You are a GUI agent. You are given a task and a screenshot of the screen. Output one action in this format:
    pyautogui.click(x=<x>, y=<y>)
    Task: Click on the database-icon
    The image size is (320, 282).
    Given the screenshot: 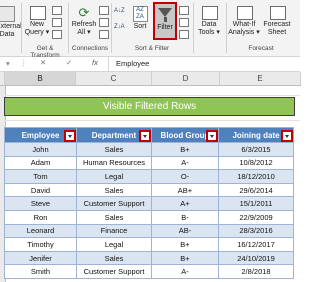 What is the action you would take?
    pyautogui.click(x=7, y=14)
    